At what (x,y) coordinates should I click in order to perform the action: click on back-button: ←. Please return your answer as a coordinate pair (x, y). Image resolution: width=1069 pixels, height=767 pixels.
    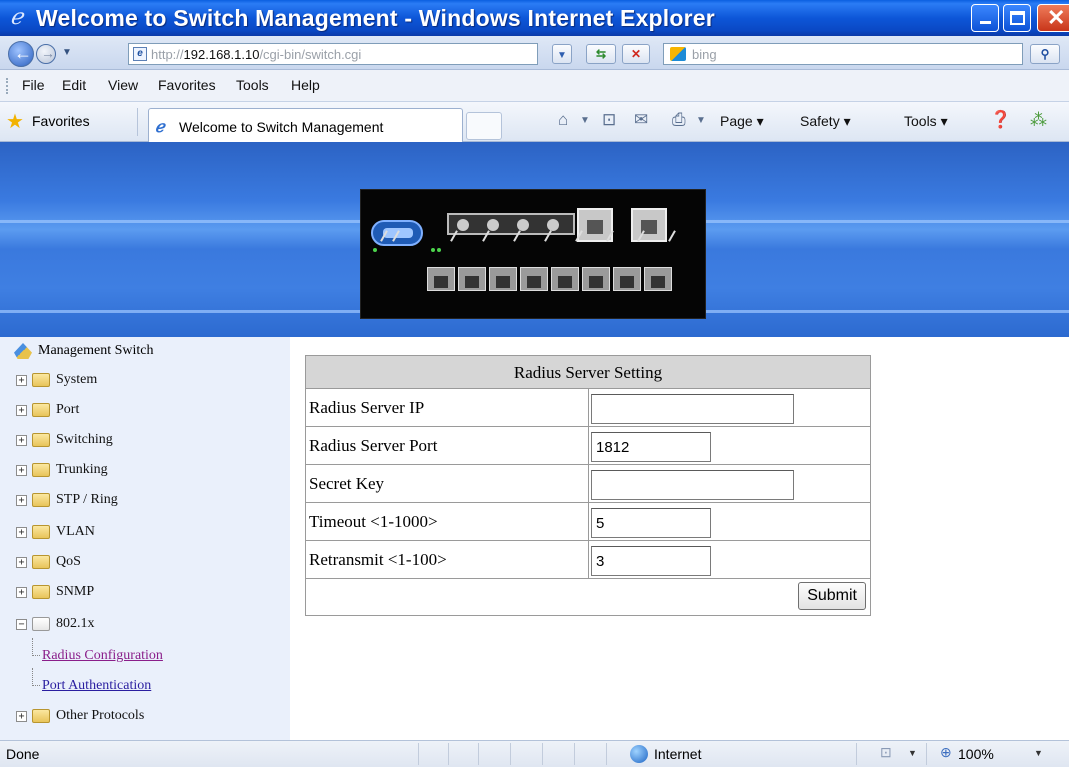
    Looking at the image, I should click on (21, 54).